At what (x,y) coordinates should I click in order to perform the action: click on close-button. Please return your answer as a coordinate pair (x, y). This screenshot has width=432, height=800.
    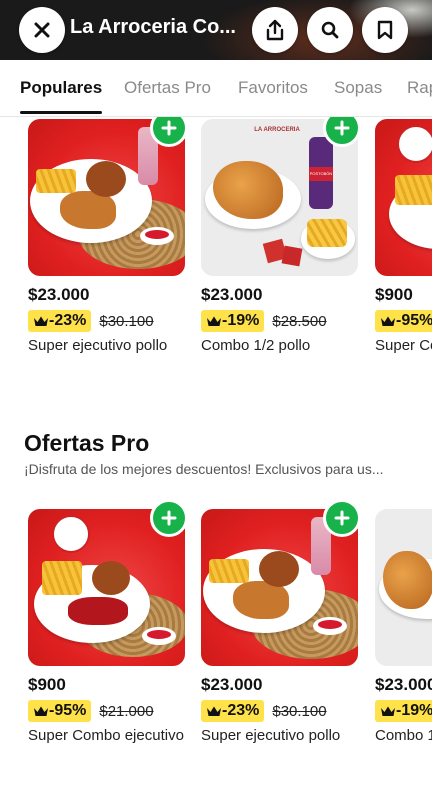
    Looking at the image, I should click on (42, 30).